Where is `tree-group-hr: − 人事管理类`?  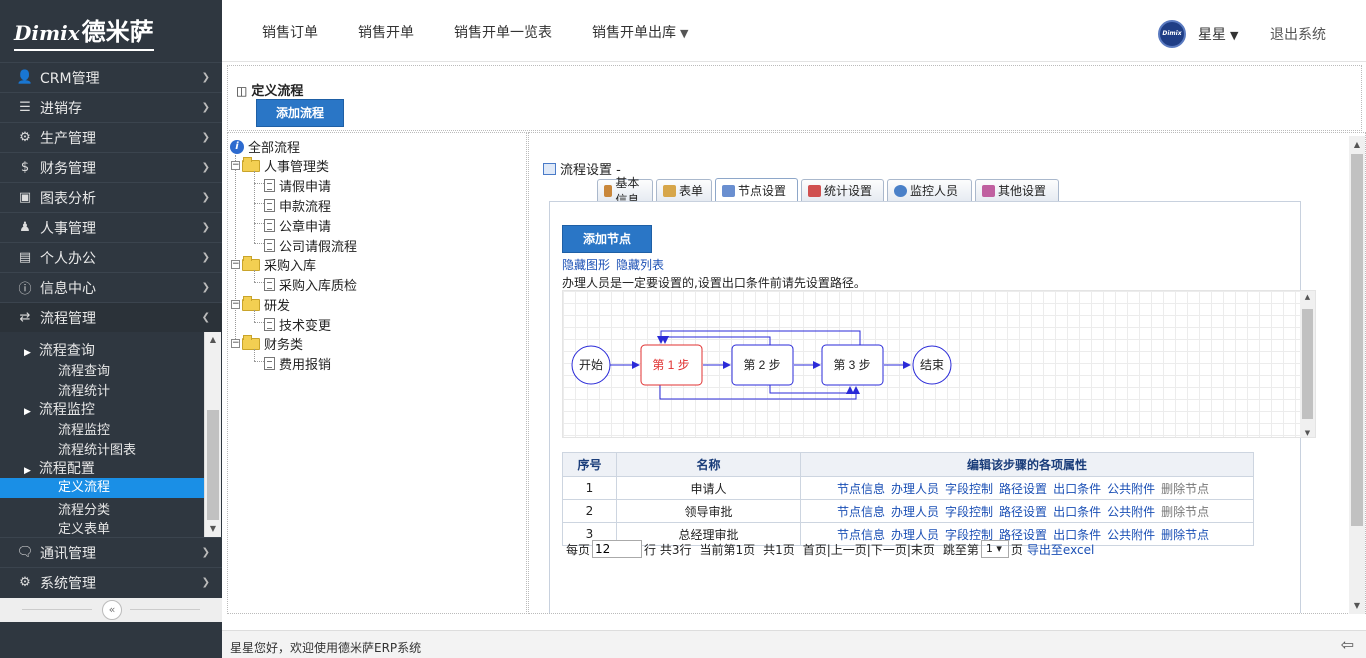
tree-group-hr: − 人事管理类 is located at coordinates (280, 165).